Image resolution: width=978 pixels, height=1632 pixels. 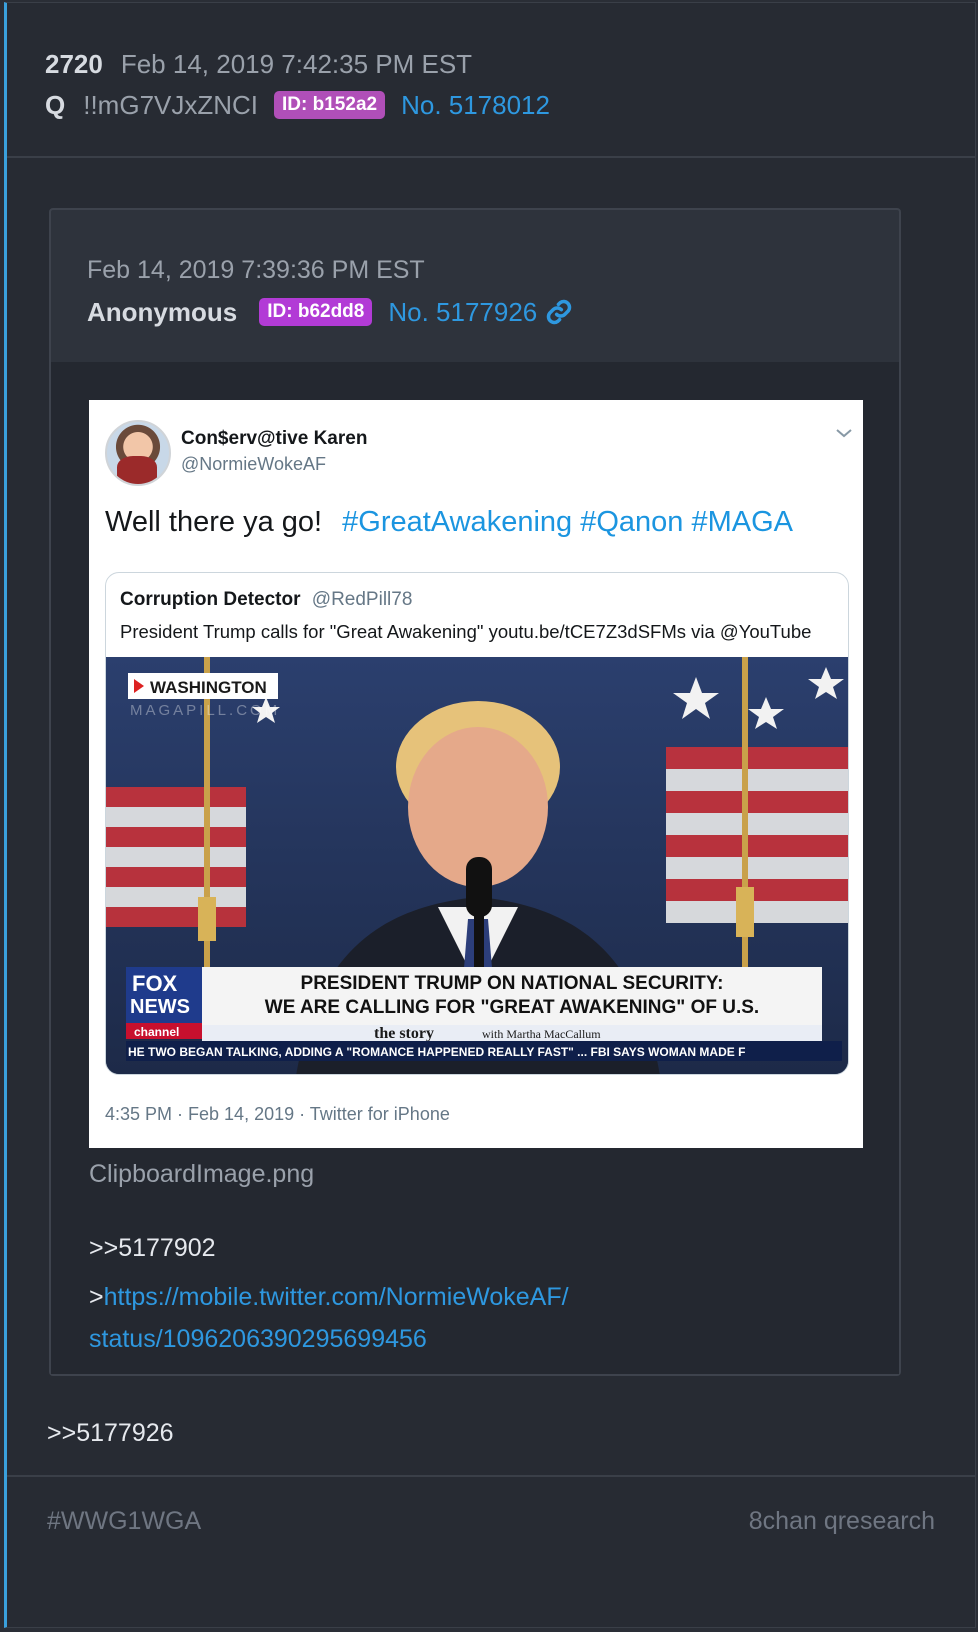 What do you see at coordinates (491, 1476) in the screenshot?
I see `footer-divider` at bounding box center [491, 1476].